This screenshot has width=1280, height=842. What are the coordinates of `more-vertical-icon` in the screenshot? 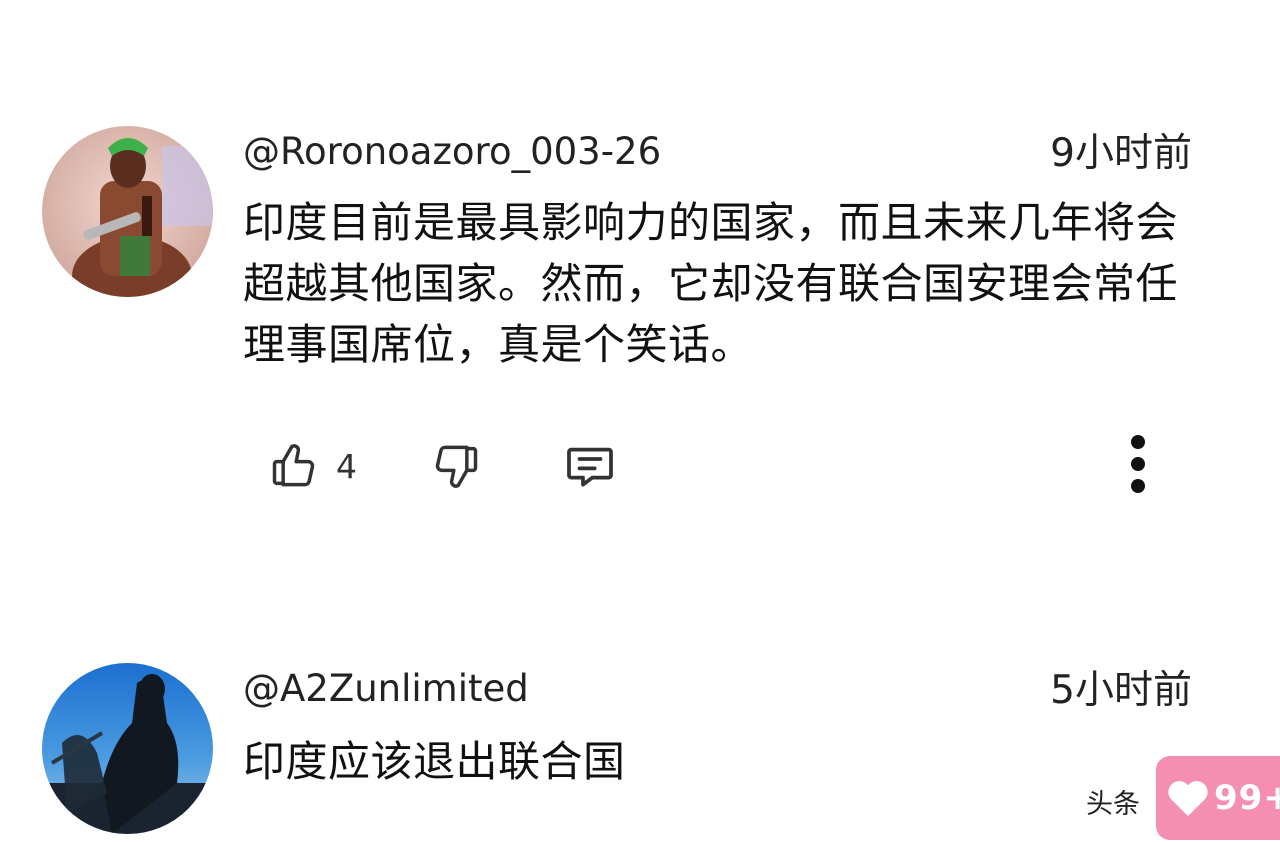 It's located at (1138, 464).